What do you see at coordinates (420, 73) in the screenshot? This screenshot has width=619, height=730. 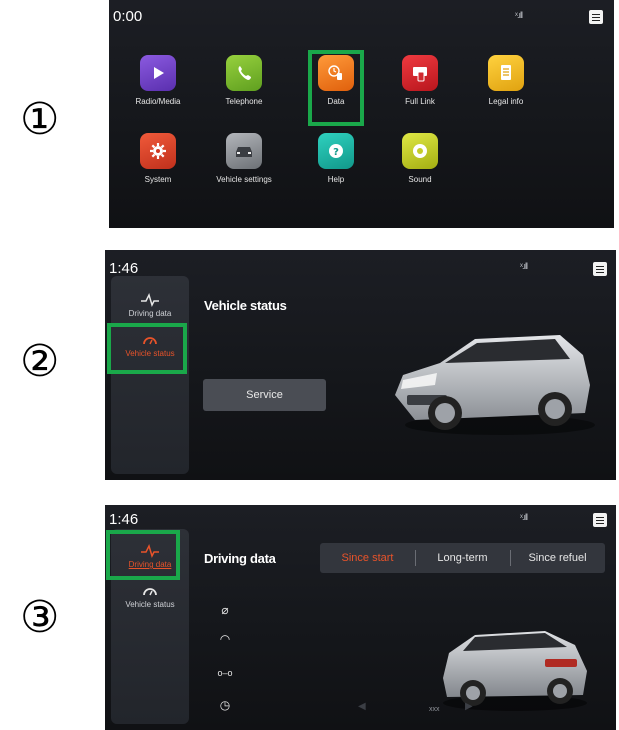 I see `phone-link-icon` at bounding box center [420, 73].